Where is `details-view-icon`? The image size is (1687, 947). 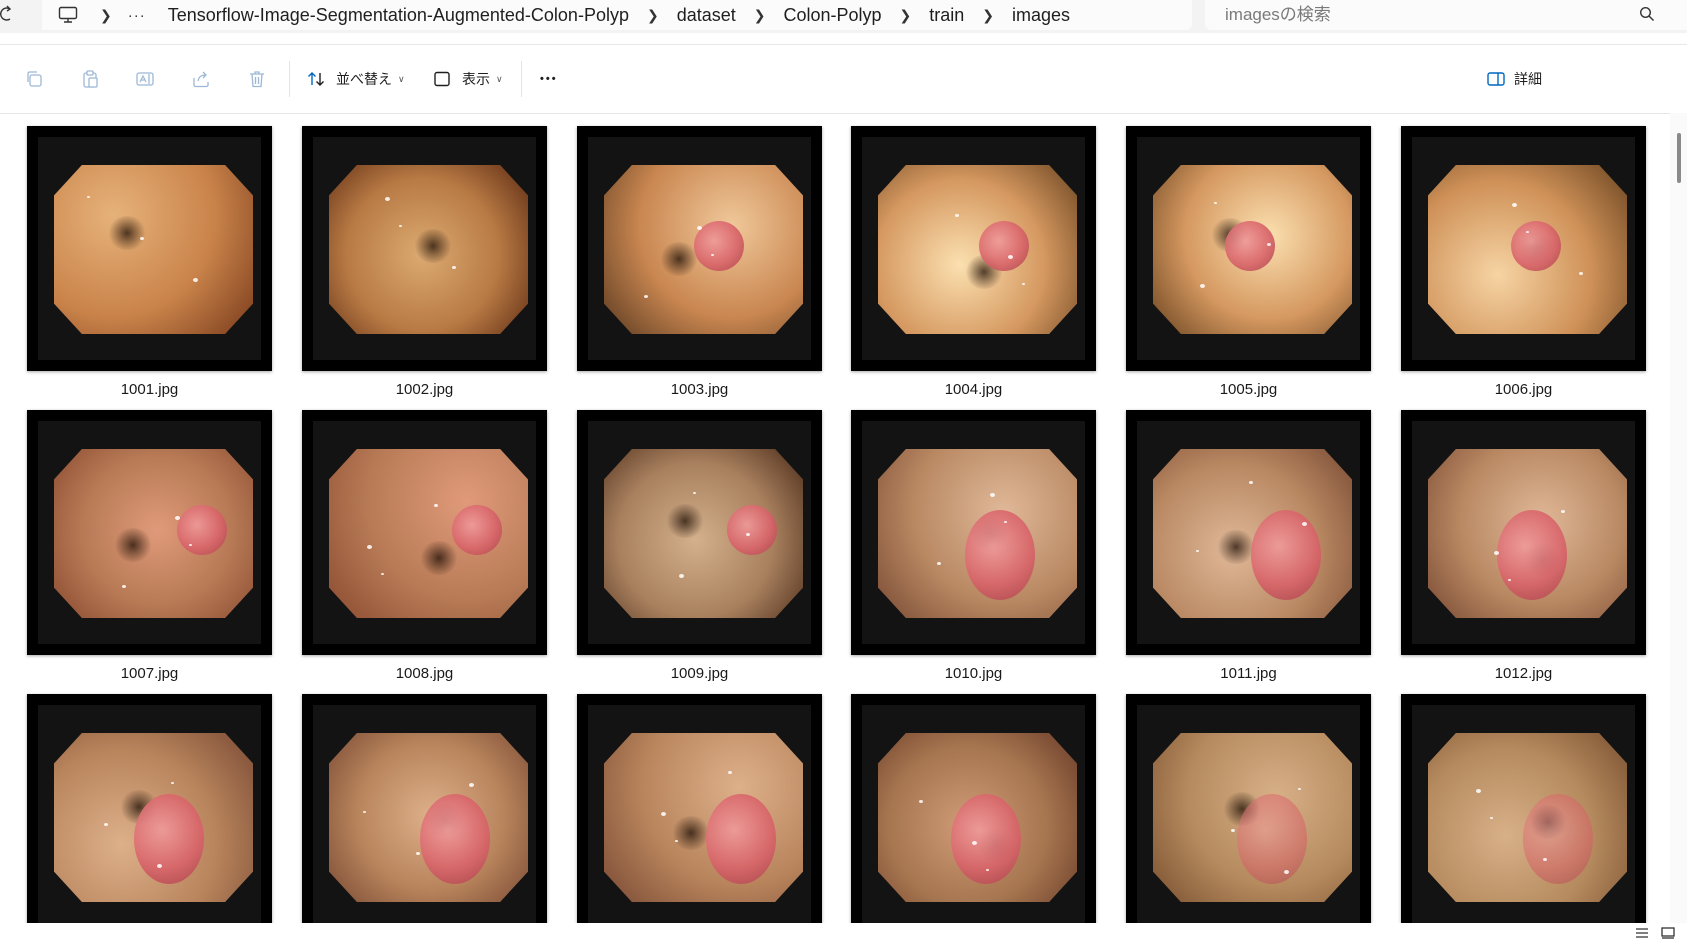 details-view-icon is located at coordinates (1642, 933).